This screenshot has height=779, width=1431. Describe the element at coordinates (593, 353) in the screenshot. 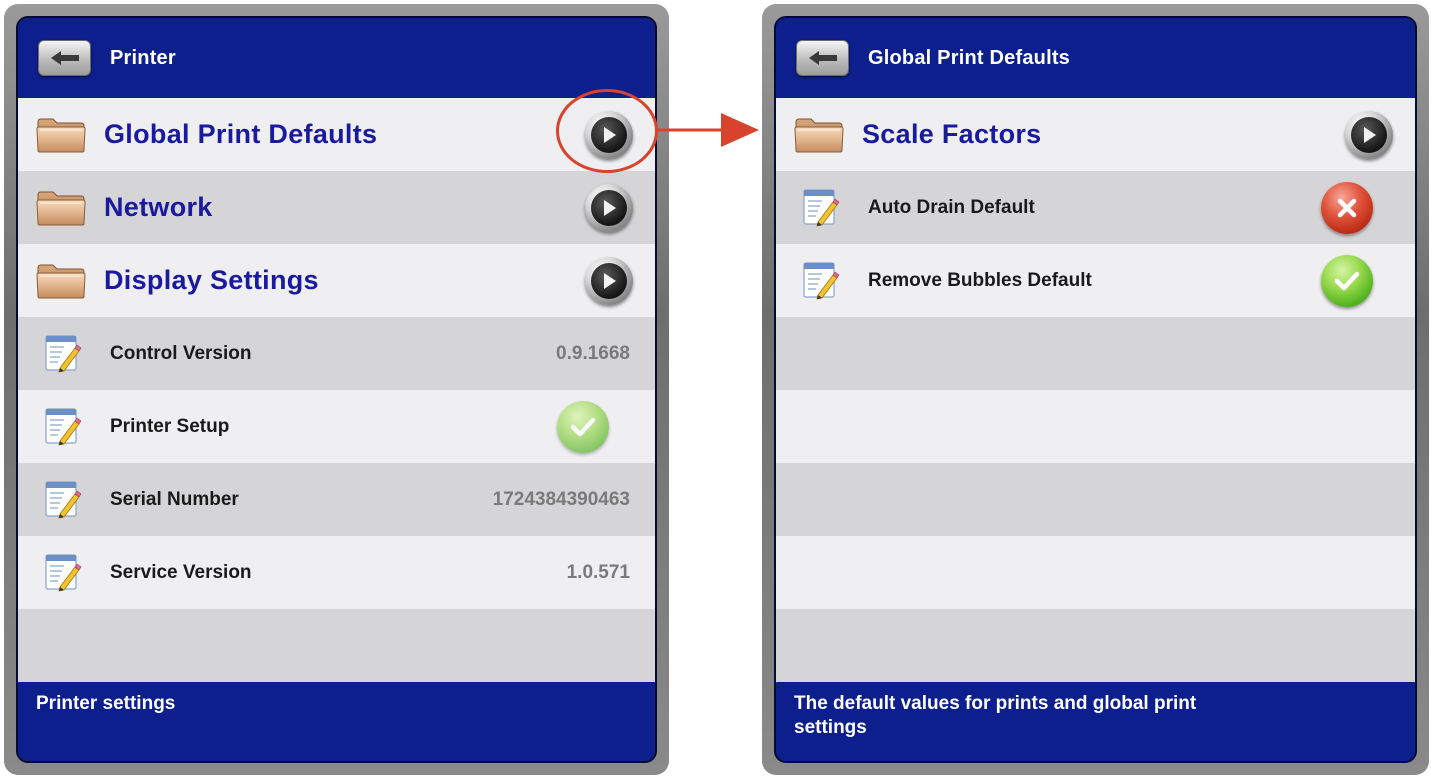

I see `item-value: 0.9.1668` at that location.